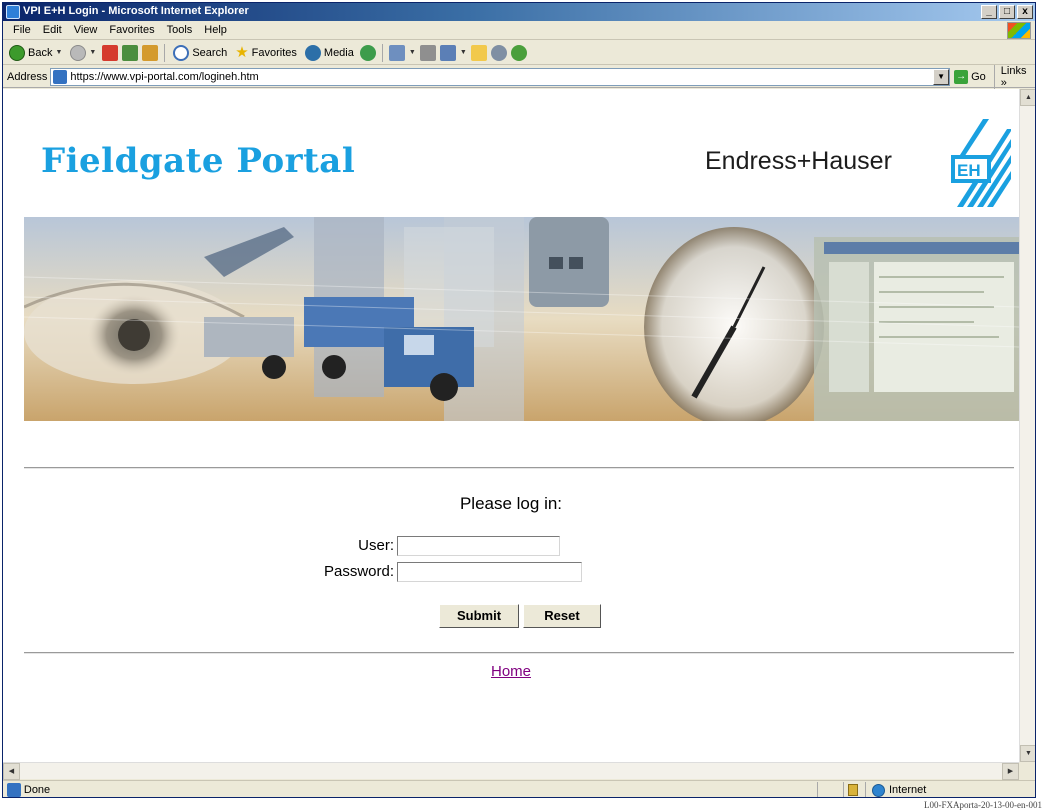 The height and width of the screenshot is (812, 1045). I want to click on messenger-icon, so click(518, 52).